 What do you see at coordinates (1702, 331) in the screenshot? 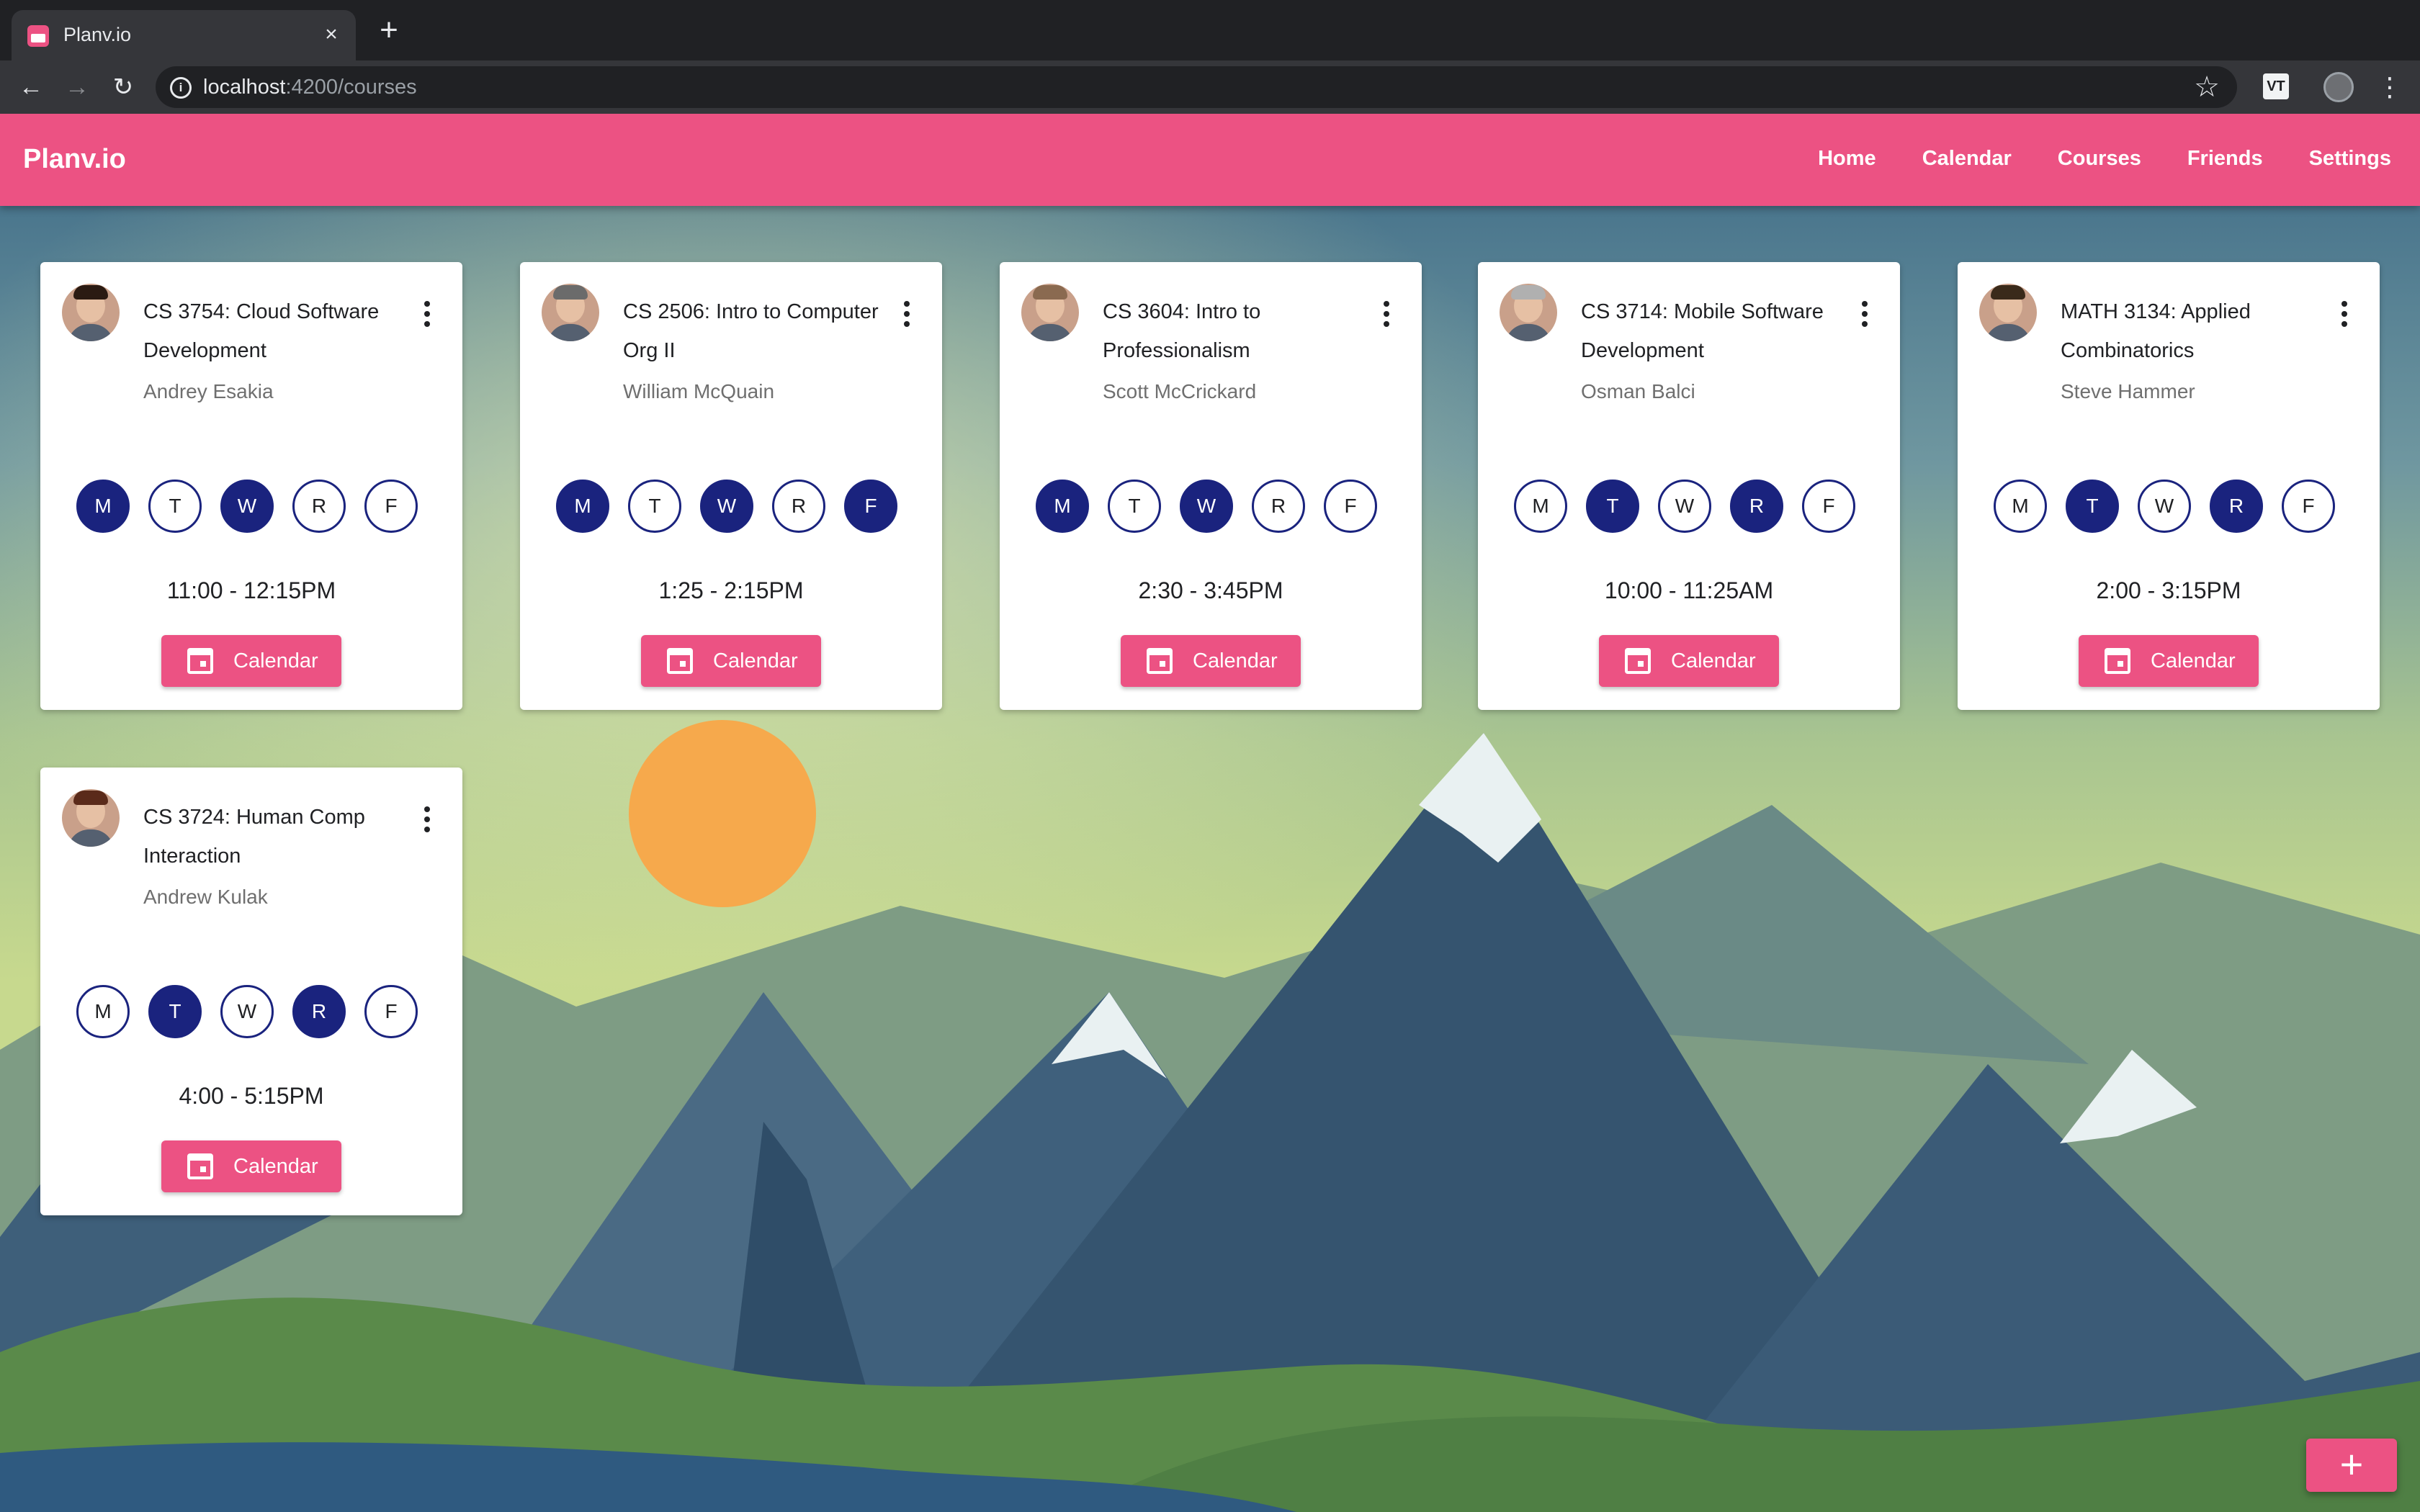
I see `course-title: CS 3714: Mobile Software Development` at bounding box center [1702, 331].